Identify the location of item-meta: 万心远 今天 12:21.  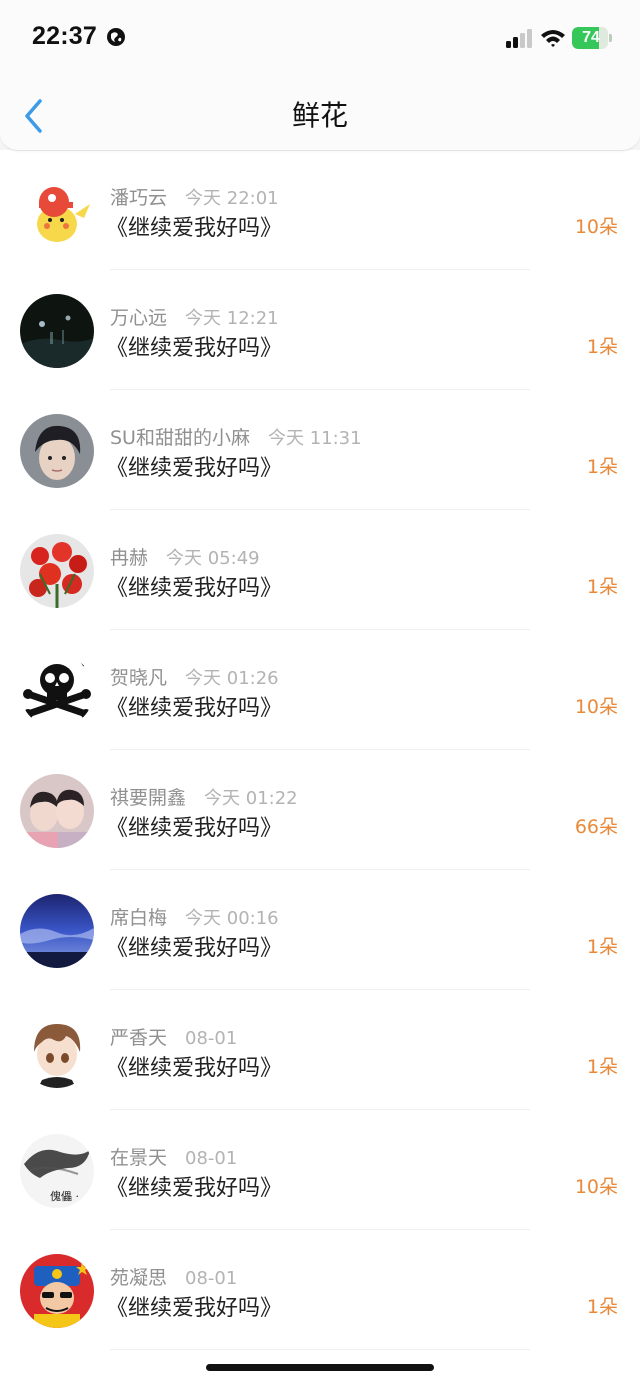
(194, 316).